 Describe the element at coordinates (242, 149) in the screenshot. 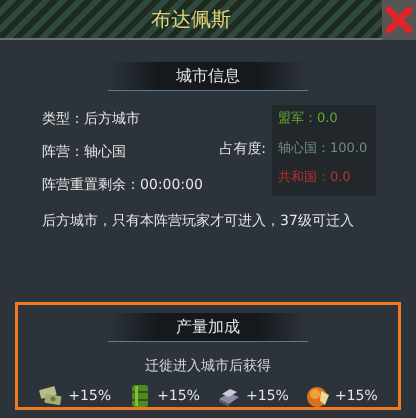

I see `occupancy-label: 占有度:` at that location.